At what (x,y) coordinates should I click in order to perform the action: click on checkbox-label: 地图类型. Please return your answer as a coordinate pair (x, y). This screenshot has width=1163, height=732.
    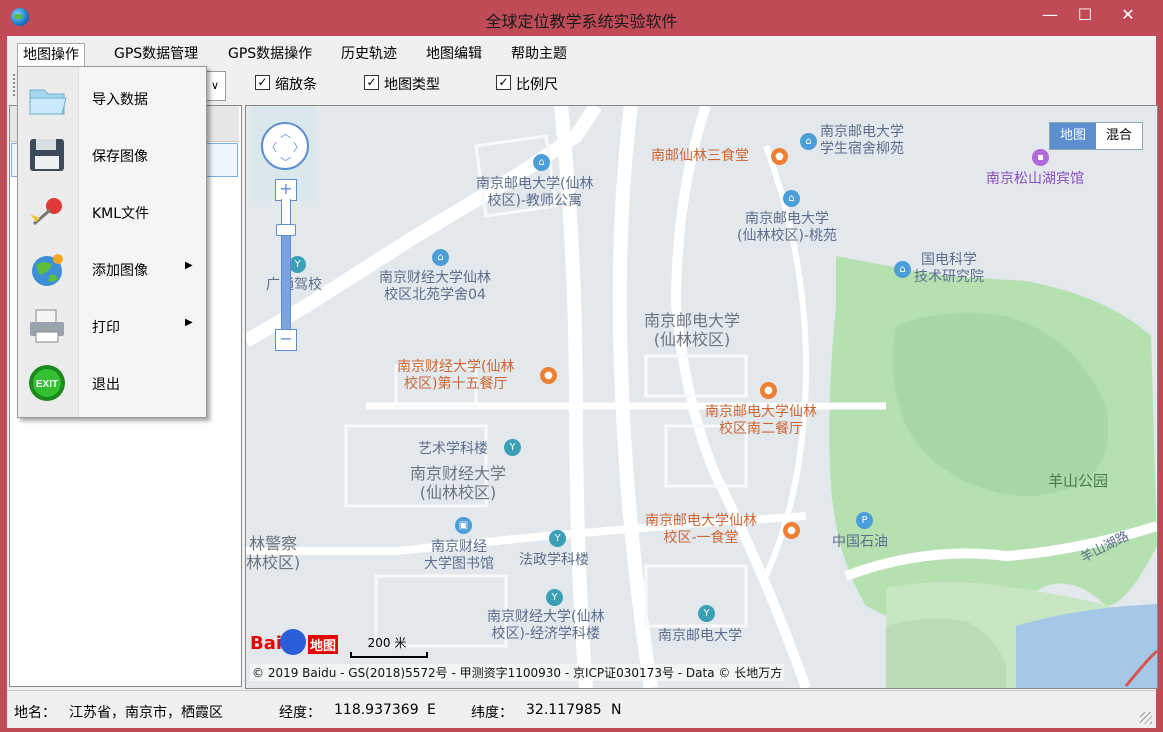
    Looking at the image, I should click on (412, 85).